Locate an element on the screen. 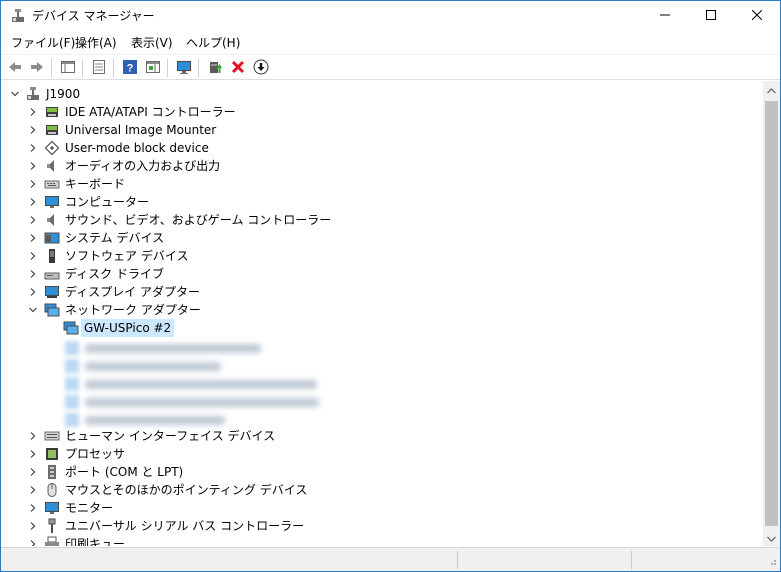 This screenshot has width=781, height=572. console-tree-icon is located at coordinates (68, 68).